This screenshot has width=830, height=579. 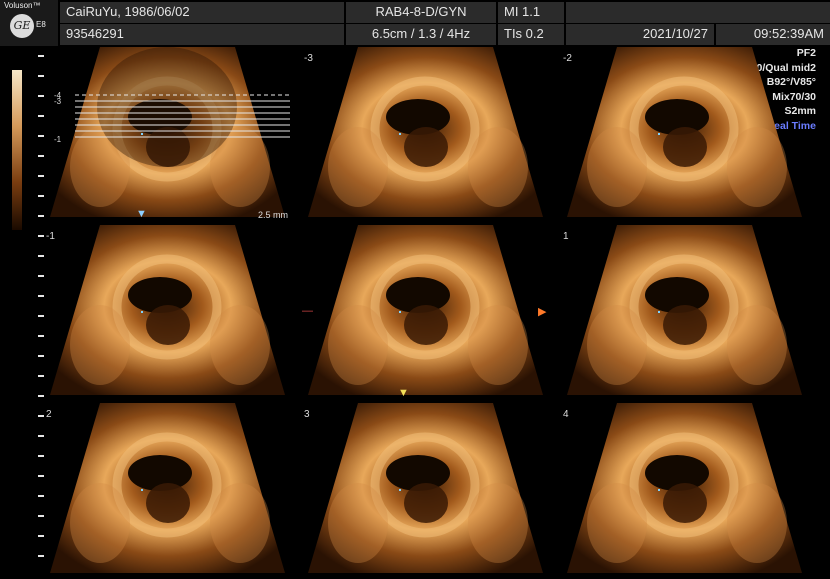 What do you see at coordinates (640, 34) in the screenshot?
I see `exam-date: 2021/10/27` at bounding box center [640, 34].